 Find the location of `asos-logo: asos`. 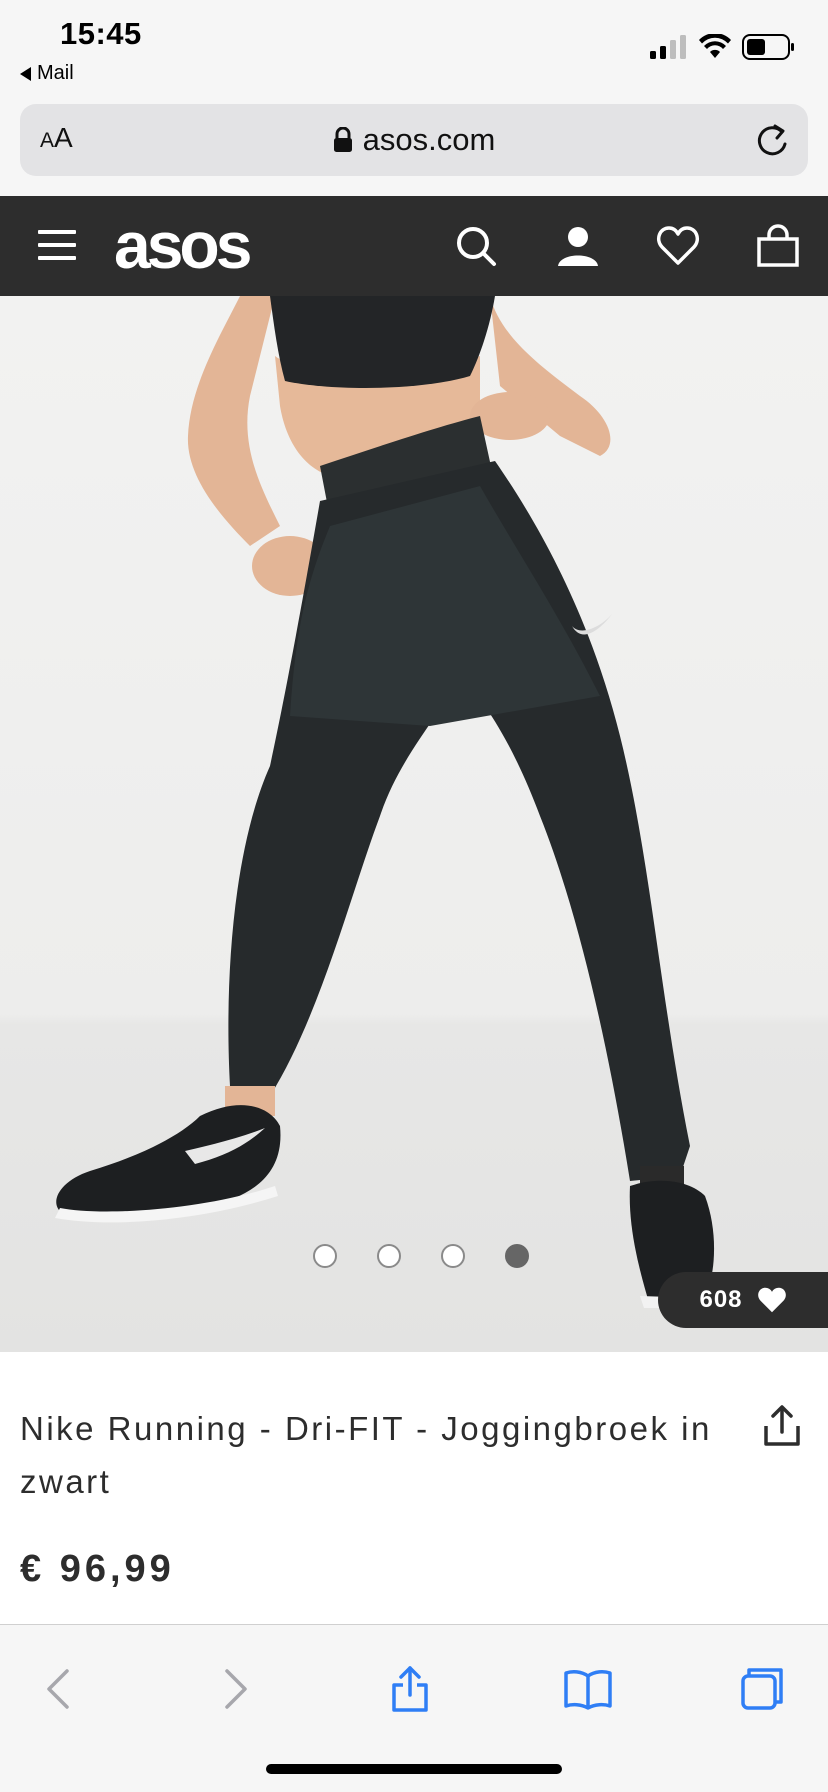

asos-logo: asos is located at coordinates (183, 245).